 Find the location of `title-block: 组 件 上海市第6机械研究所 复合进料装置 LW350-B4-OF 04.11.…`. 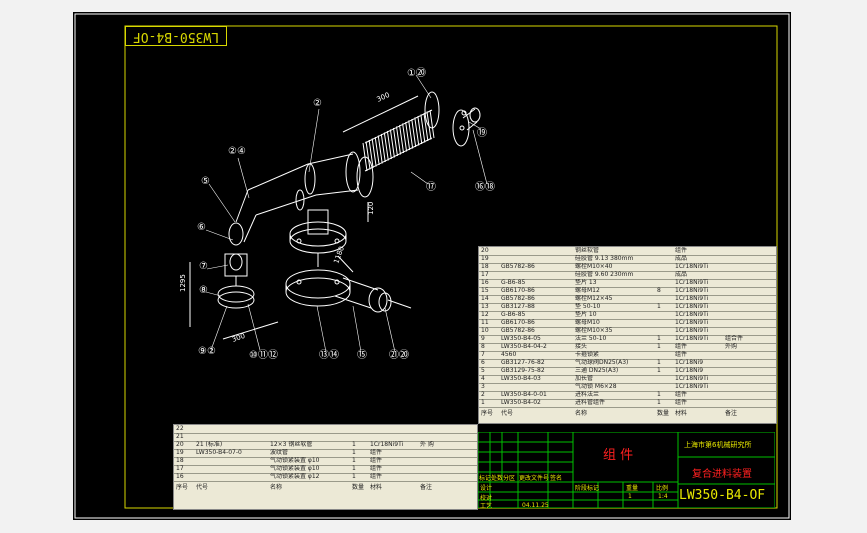

title-block: 组 件 上海市第6机械研究所 复合进料装置 LW350-B4-OF 04.11.… is located at coordinates (626, 471).